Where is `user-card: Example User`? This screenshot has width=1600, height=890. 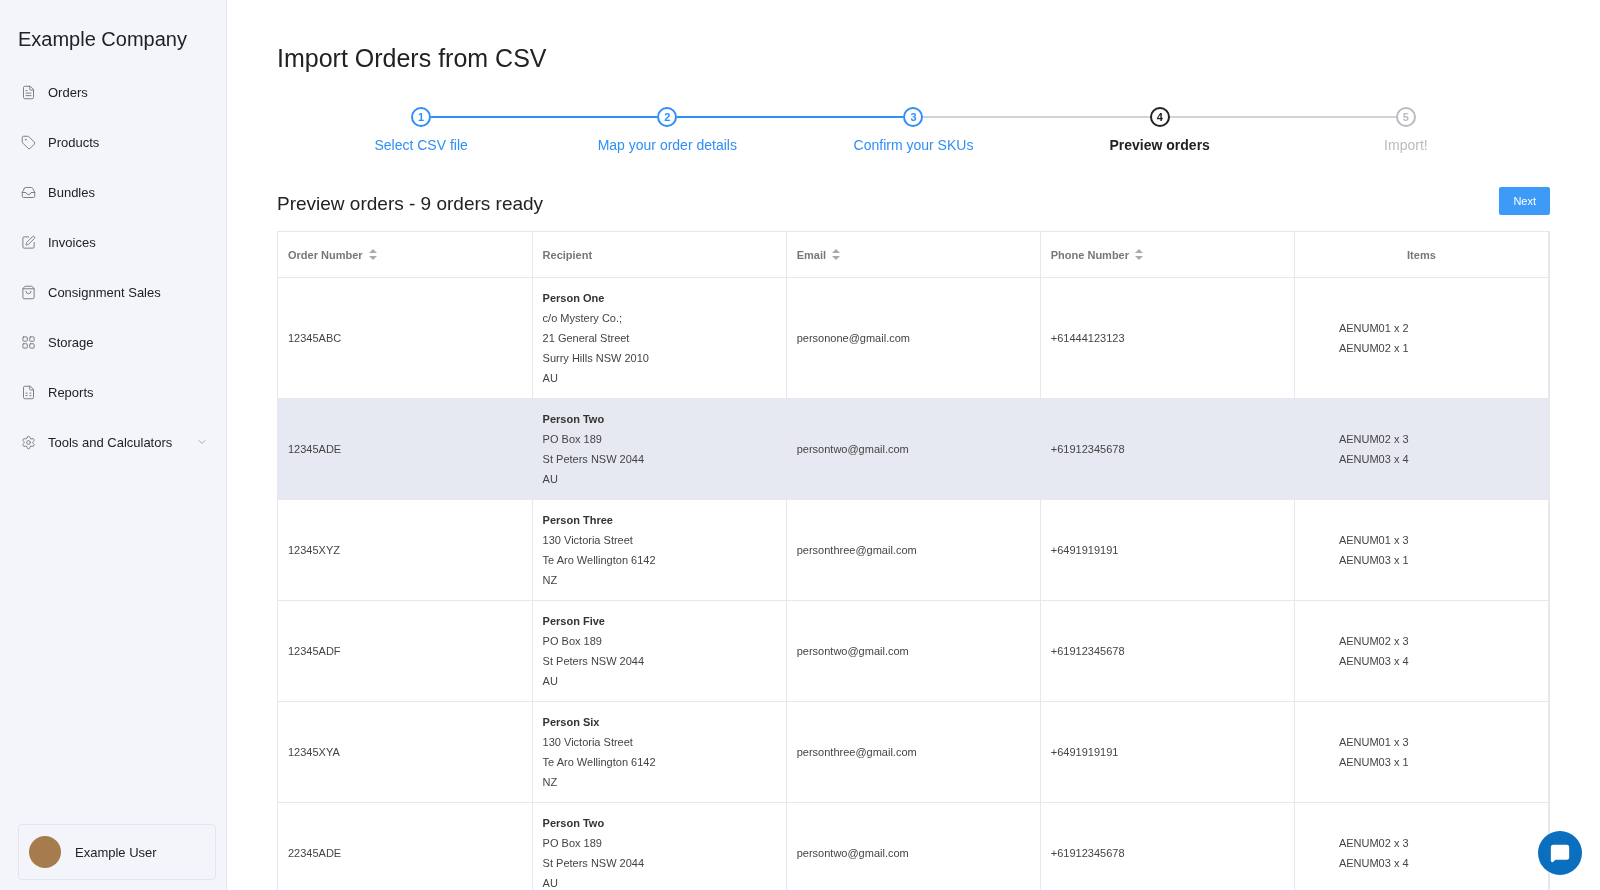 user-card: Example User is located at coordinates (117, 852).